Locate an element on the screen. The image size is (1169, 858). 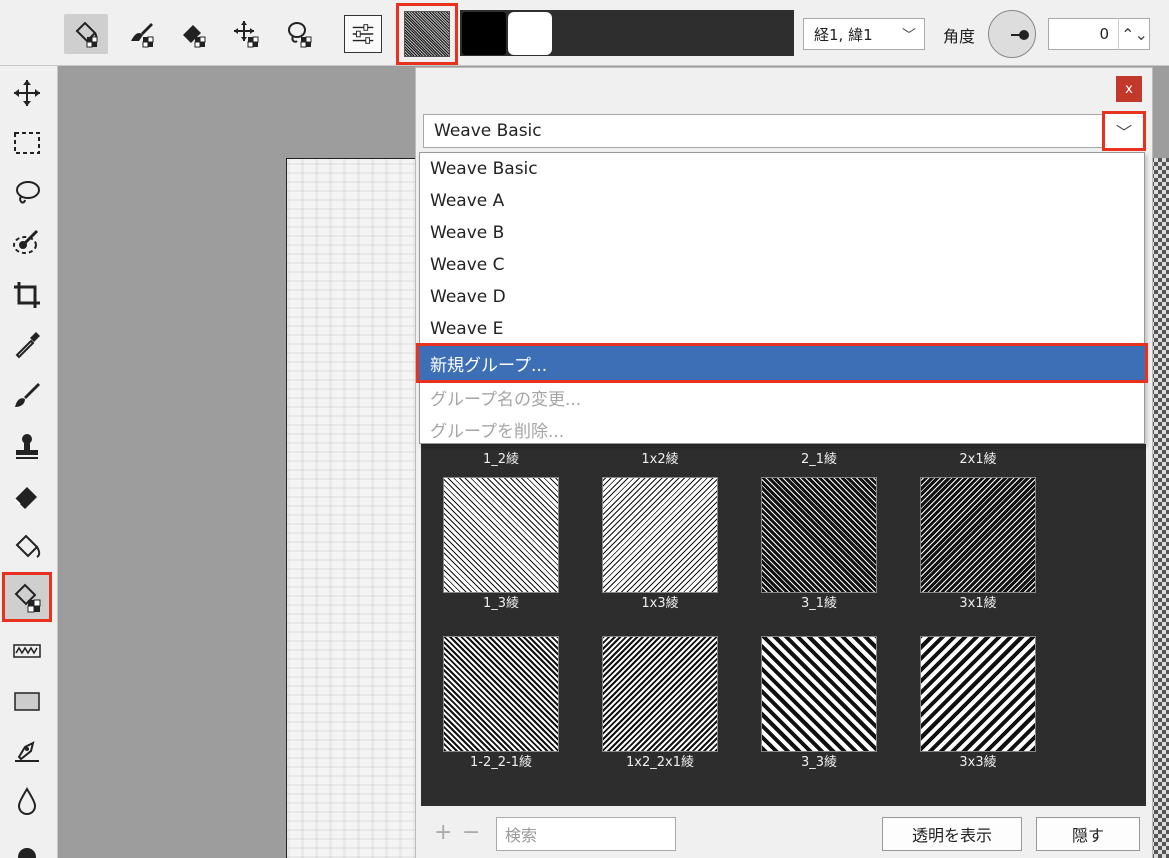
move-icon is located at coordinates (27, 93).